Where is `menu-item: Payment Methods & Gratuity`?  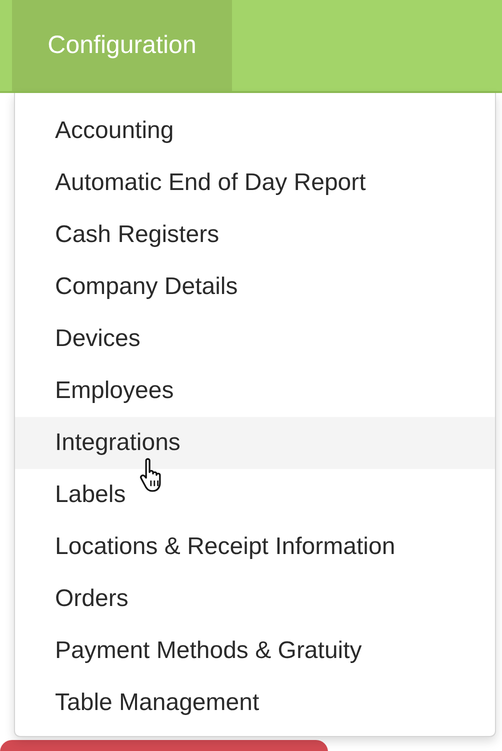 menu-item: Payment Methods & Gratuity is located at coordinates (255, 651).